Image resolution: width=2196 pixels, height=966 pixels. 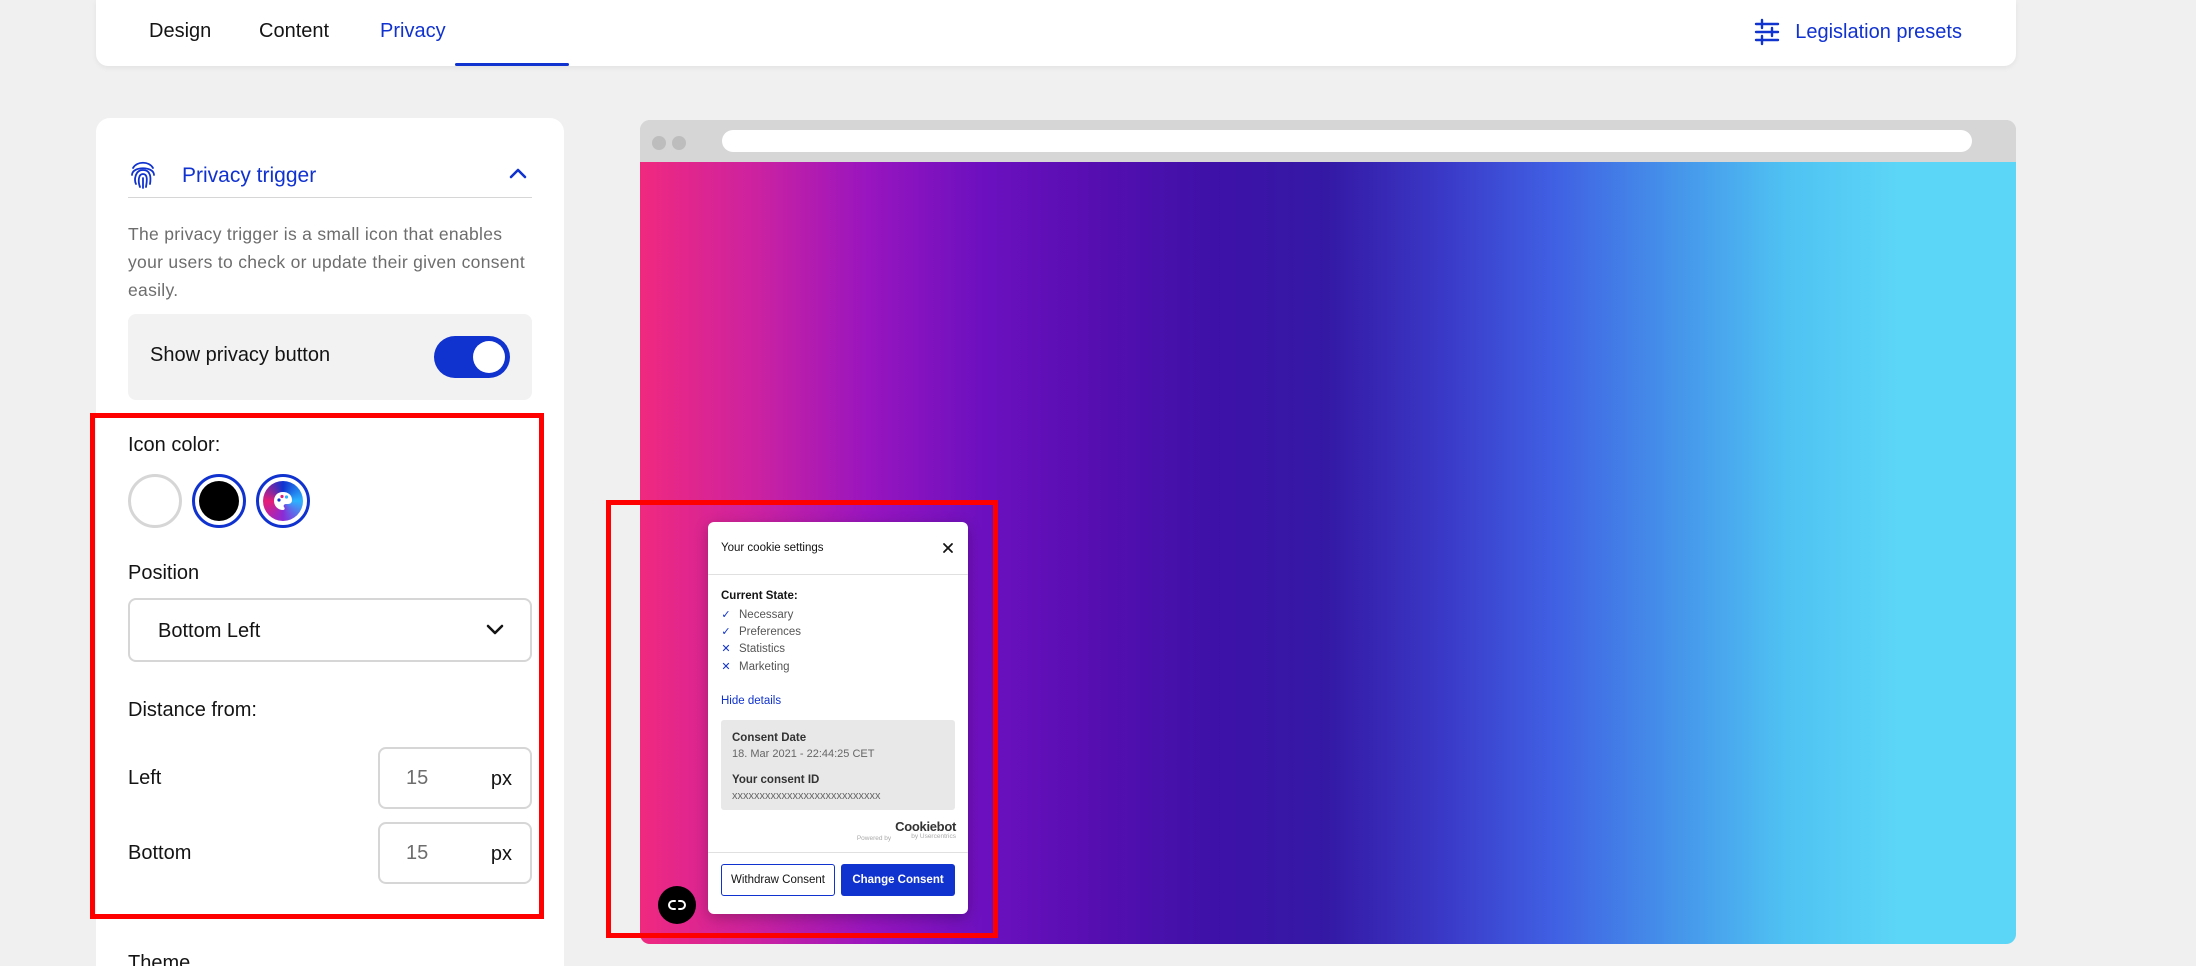 What do you see at coordinates (436, 778) in the screenshot?
I see `left-distance-input` at bounding box center [436, 778].